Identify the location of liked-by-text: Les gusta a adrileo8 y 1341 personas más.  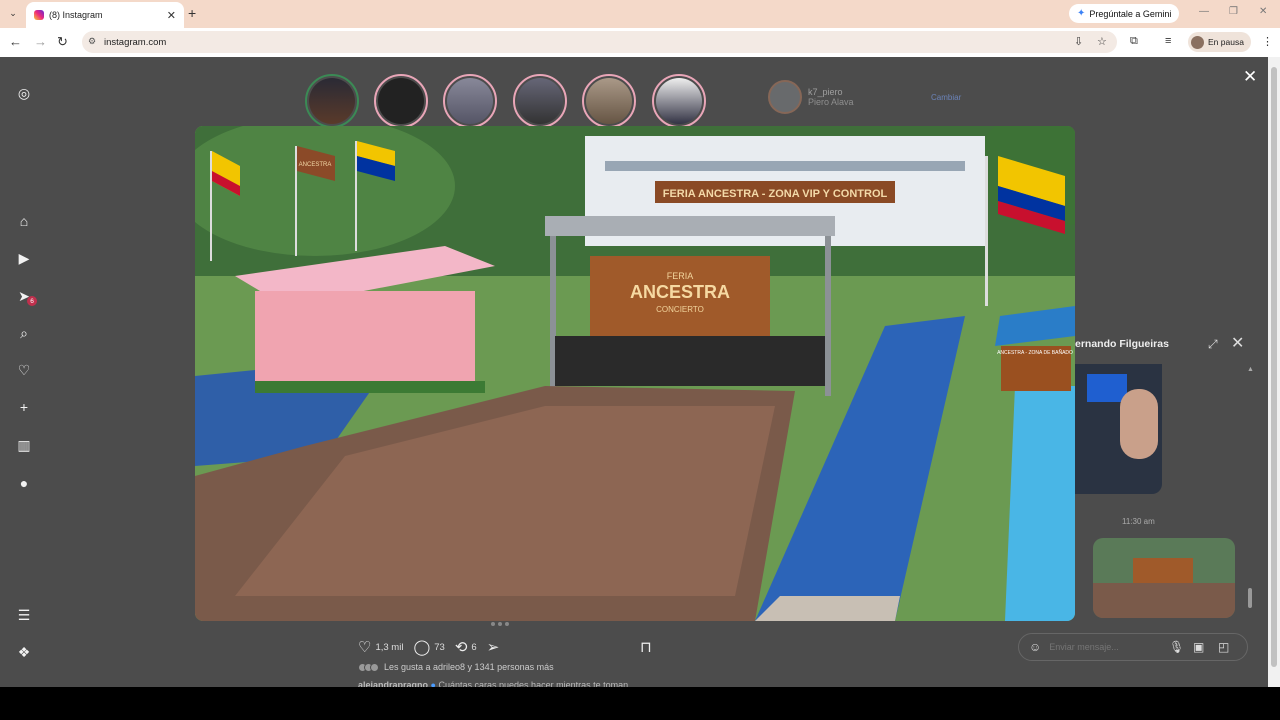
(469, 667).